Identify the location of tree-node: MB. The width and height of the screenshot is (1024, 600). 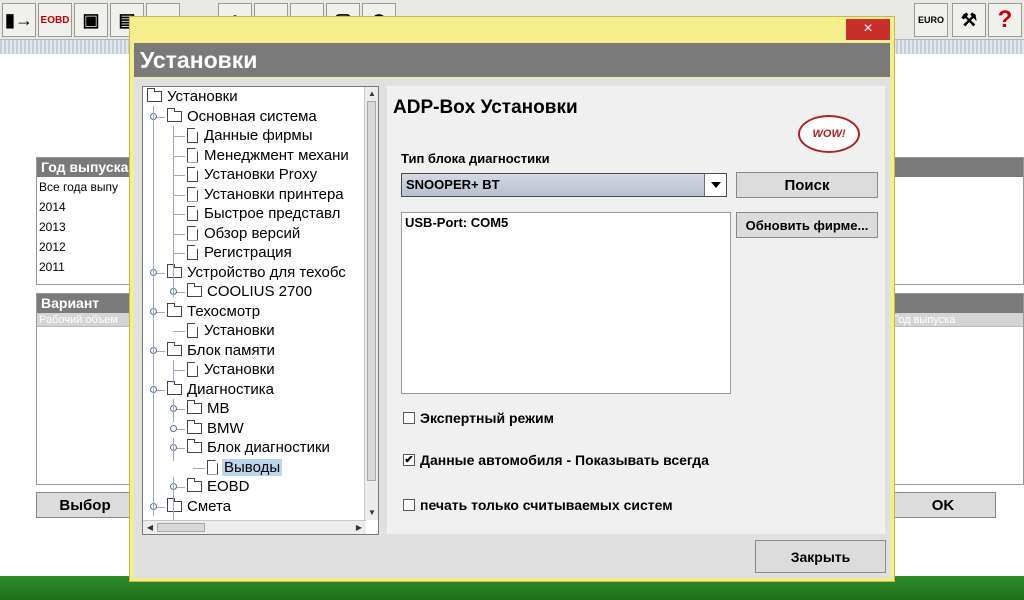
(209, 408).